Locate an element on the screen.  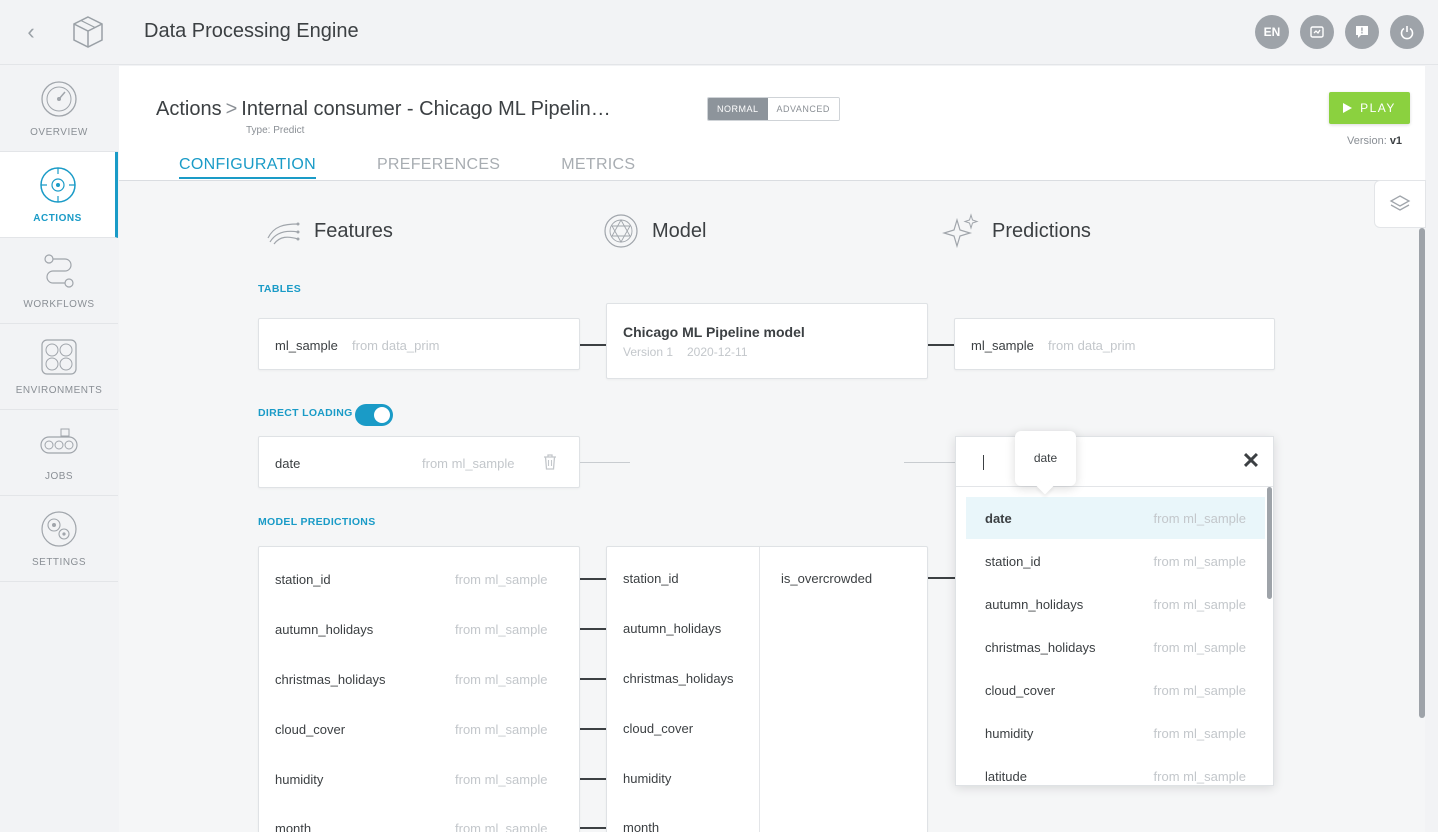
dropdown-option: latitude from ml_sample is located at coordinates (1115, 770).